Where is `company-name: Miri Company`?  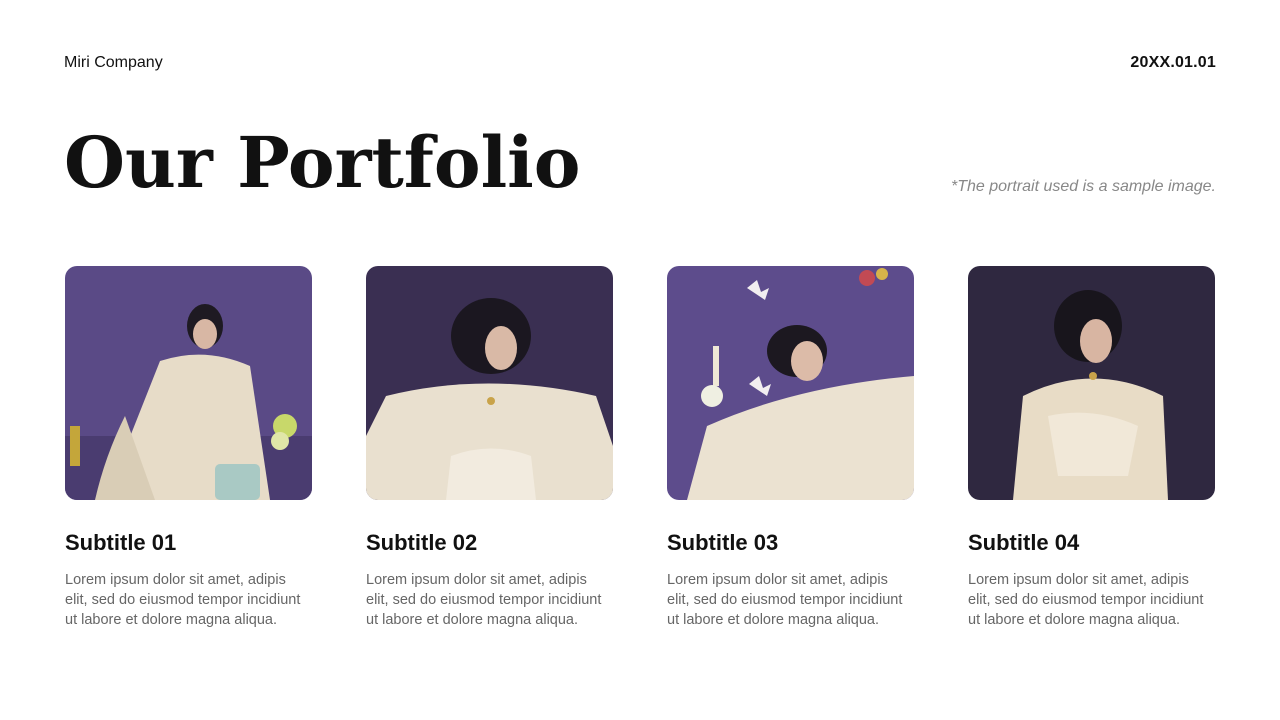
company-name: Miri Company is located at coordinates (113, 62).